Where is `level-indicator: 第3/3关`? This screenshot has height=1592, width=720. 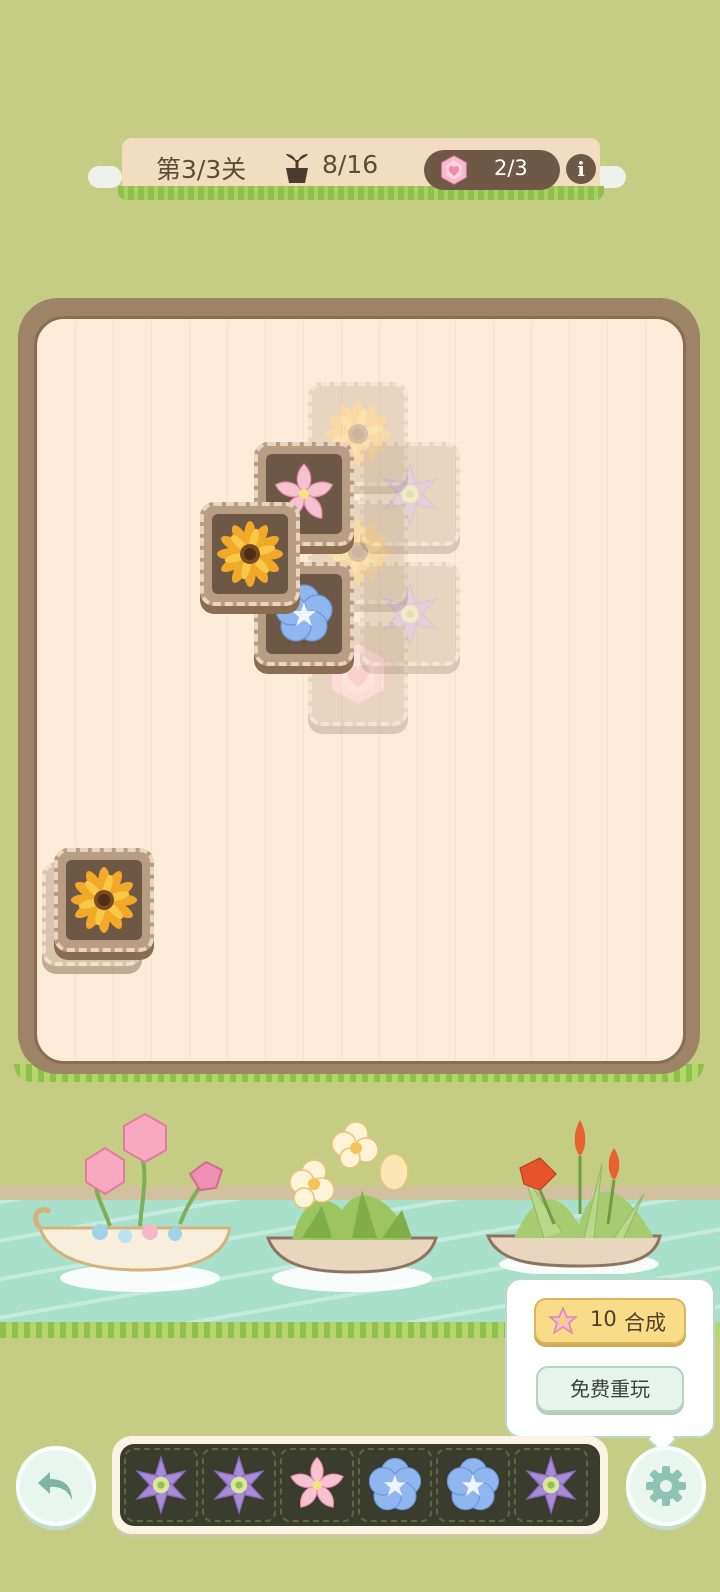 level-indicator: 第3/3关 is located at coordinates (201, 169).